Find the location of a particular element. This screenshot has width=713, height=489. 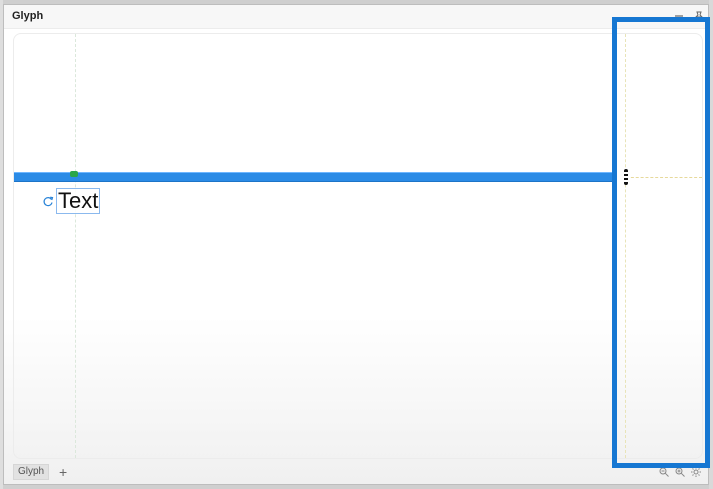

text-glyph-group: Text is located at coordinates (71, 201).